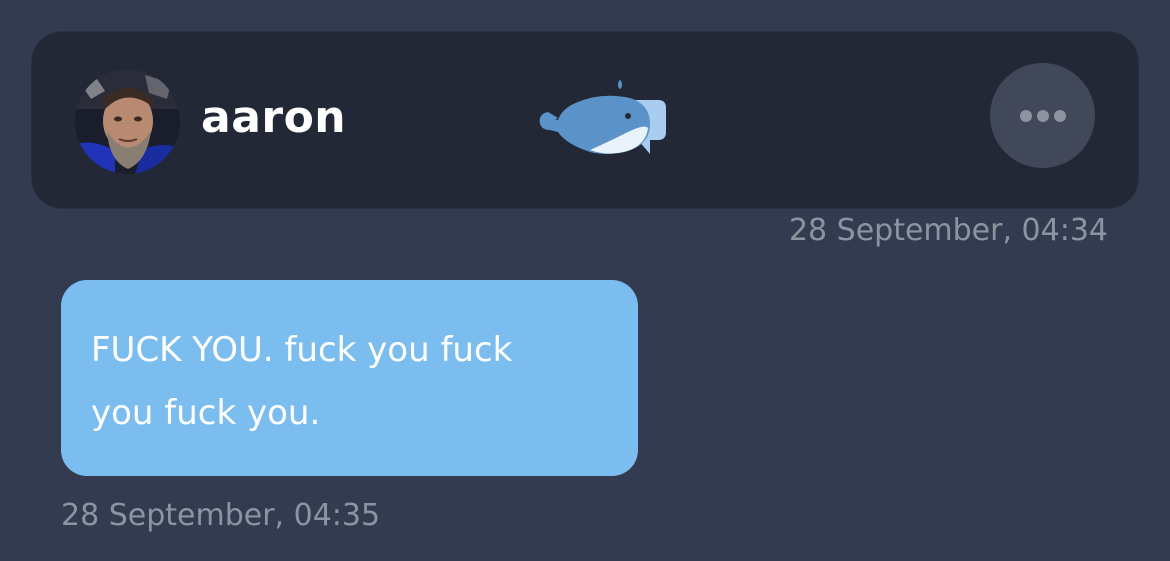  I want to click on message-timestamp: 28 September, 04:35, so click(221, 515).